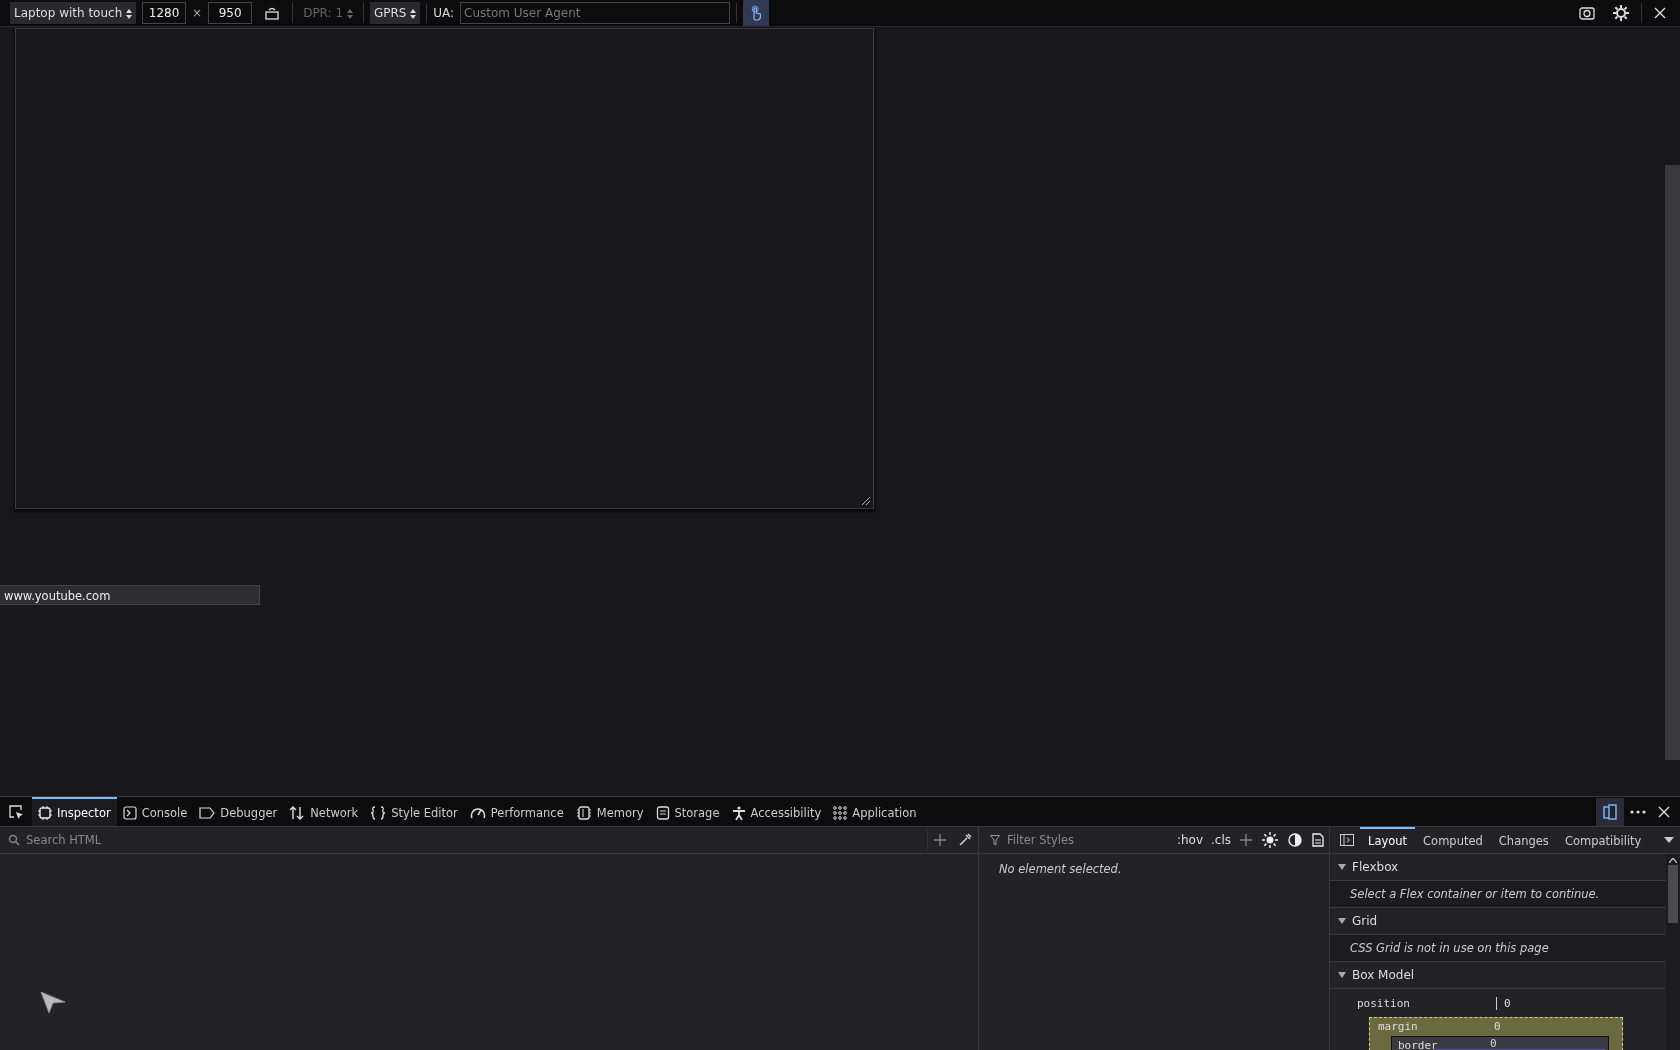  I want to click on scrollbar, so click(1673, 952).